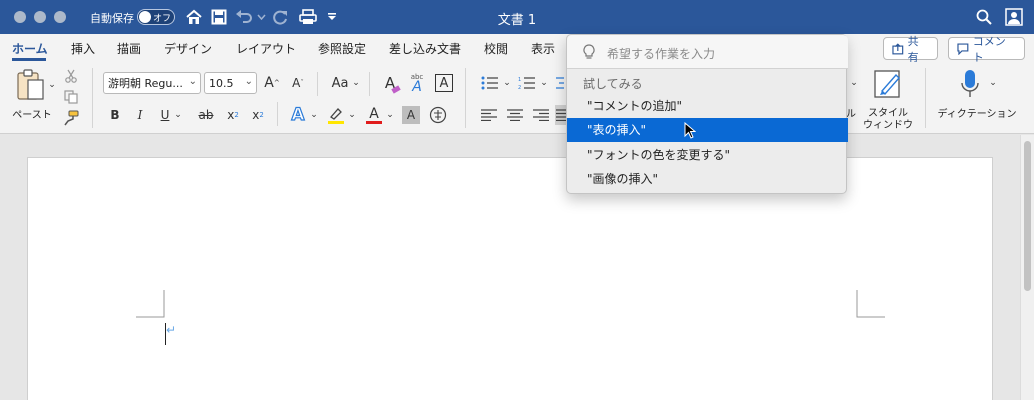 The width and height of the screenshot is (1034, 400). What do you see at coordinates (258, 115) in the screenshot?
I see `superscript-button: x2` at bounding box center [258, 115].